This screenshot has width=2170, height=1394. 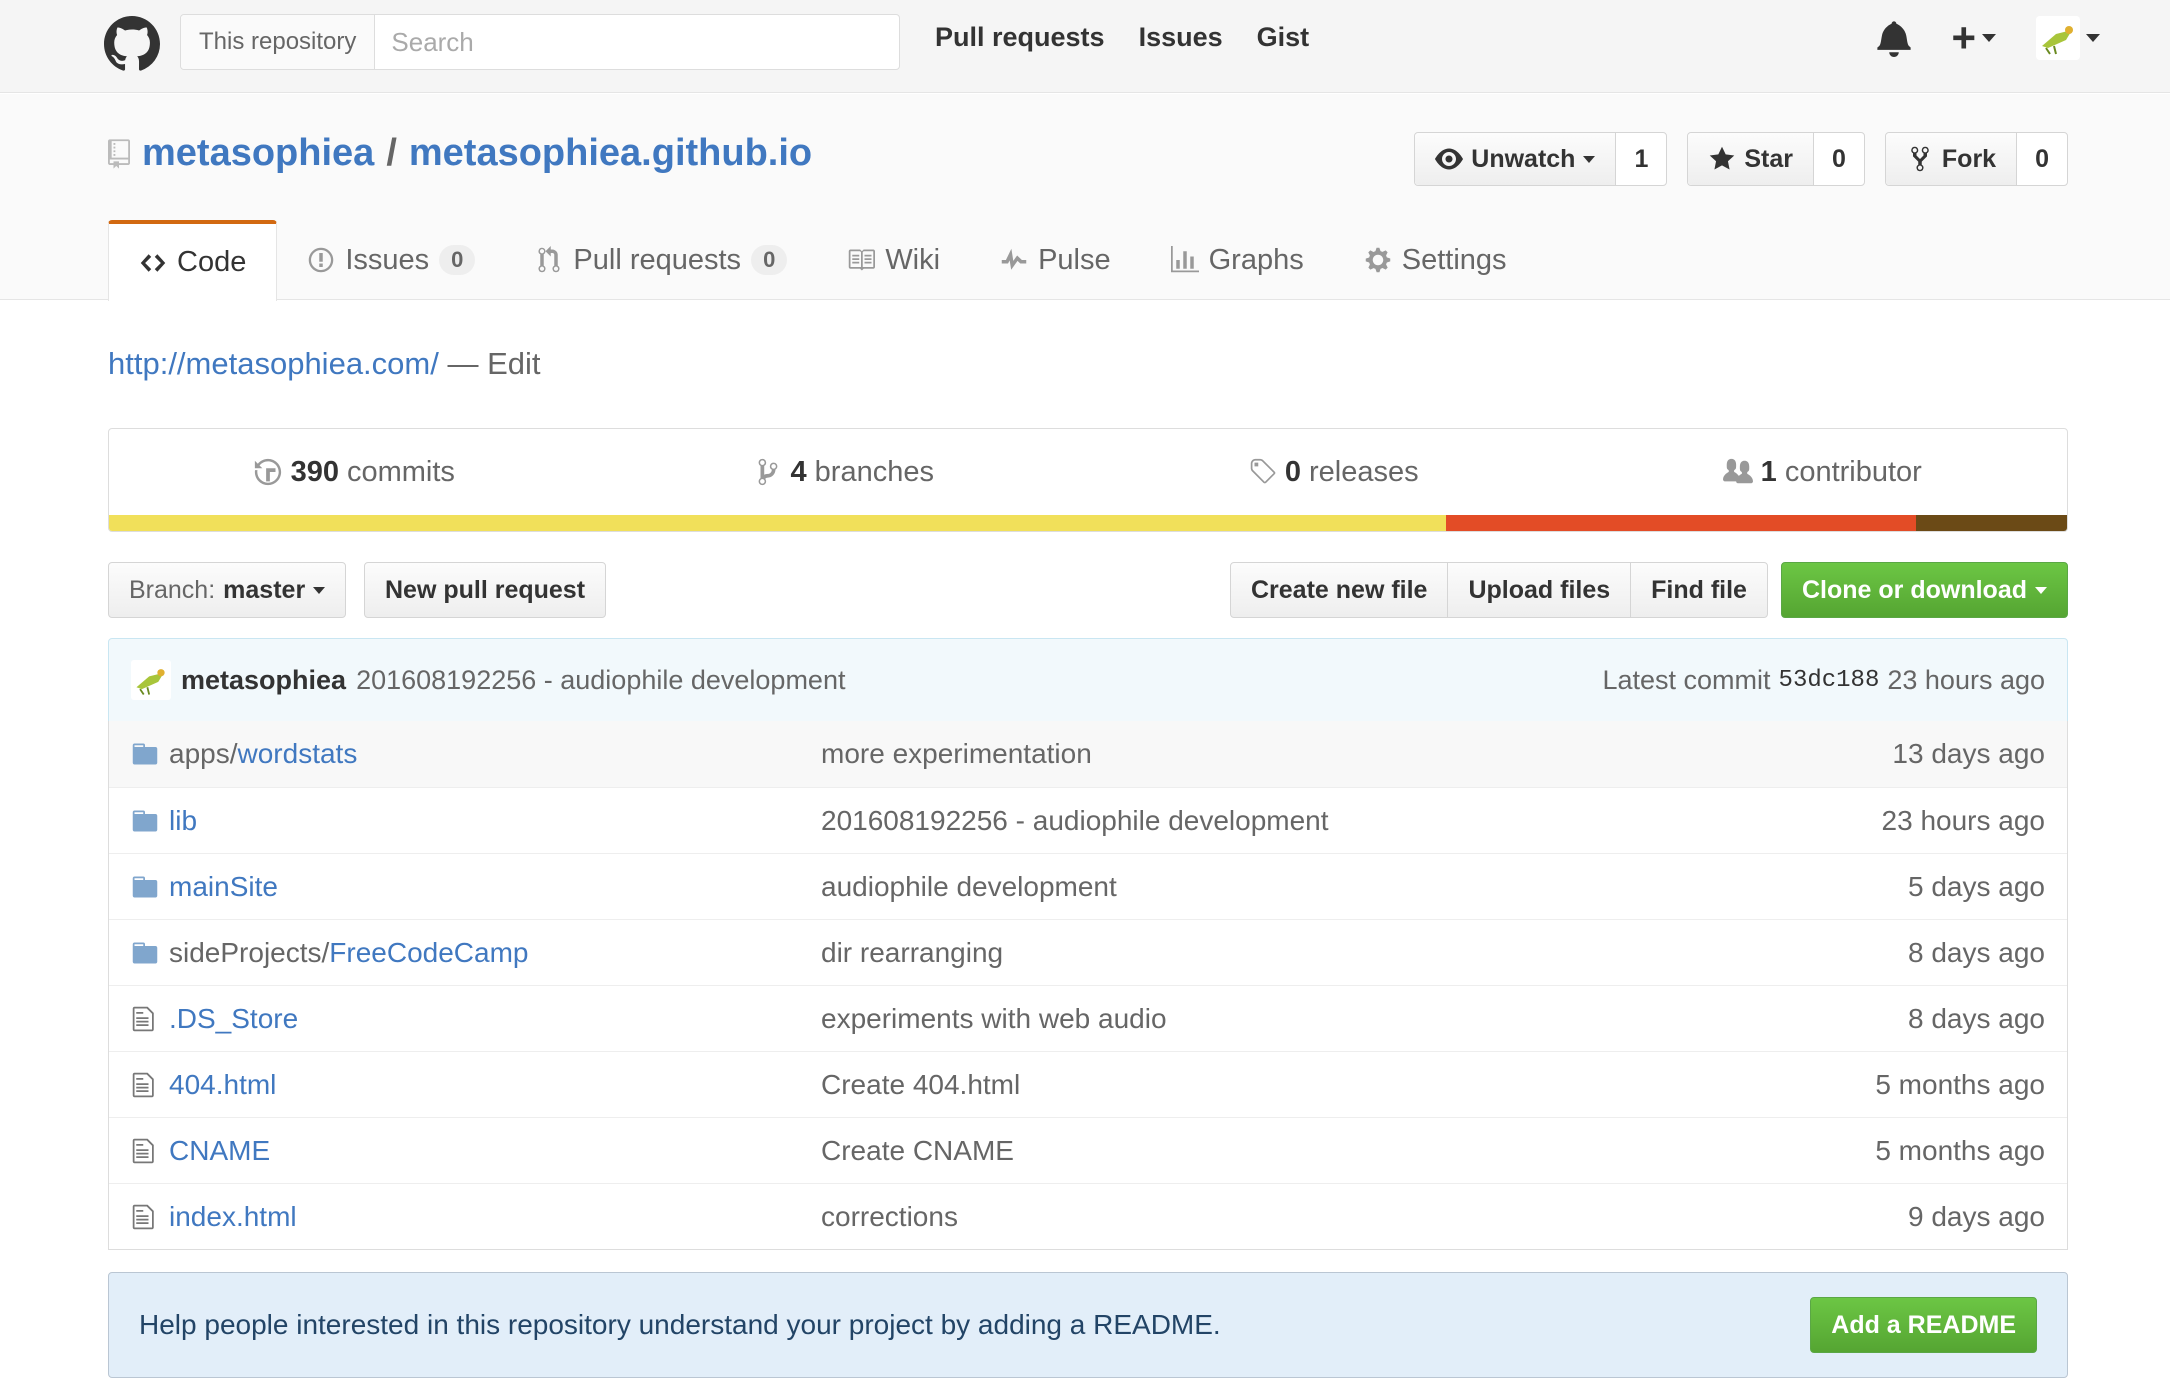 What do you see at coordinates (143, 1018) in the screenshot?
I see `file-icon` at bounding box center [143, 1018].